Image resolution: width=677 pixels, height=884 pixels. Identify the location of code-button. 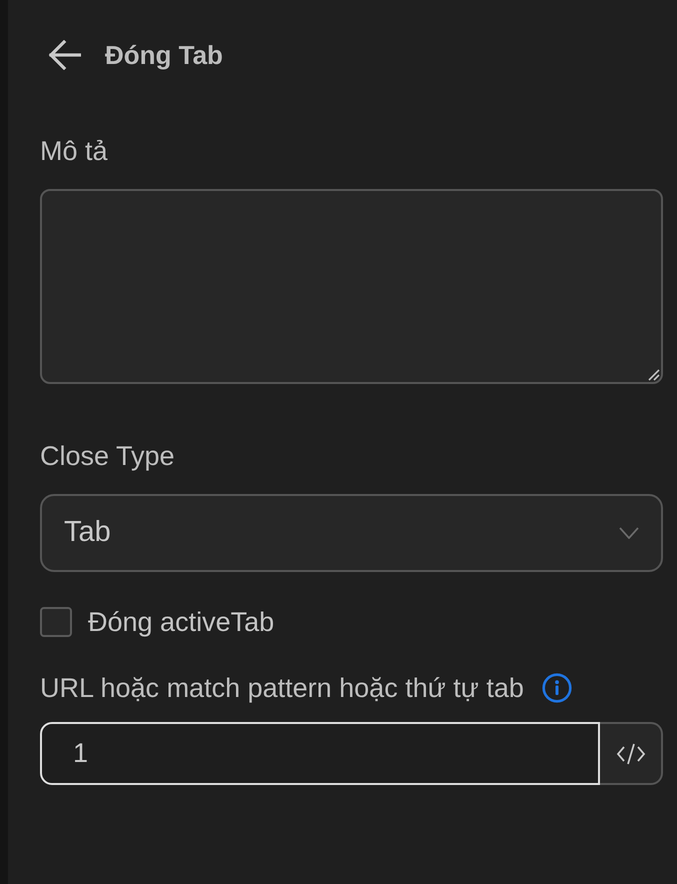
(631, 753).